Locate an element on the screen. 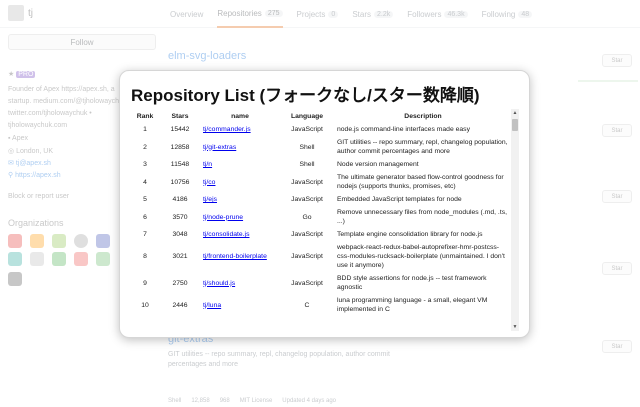  row-name-link: tj/should.js is located at coordinates (219, 283).